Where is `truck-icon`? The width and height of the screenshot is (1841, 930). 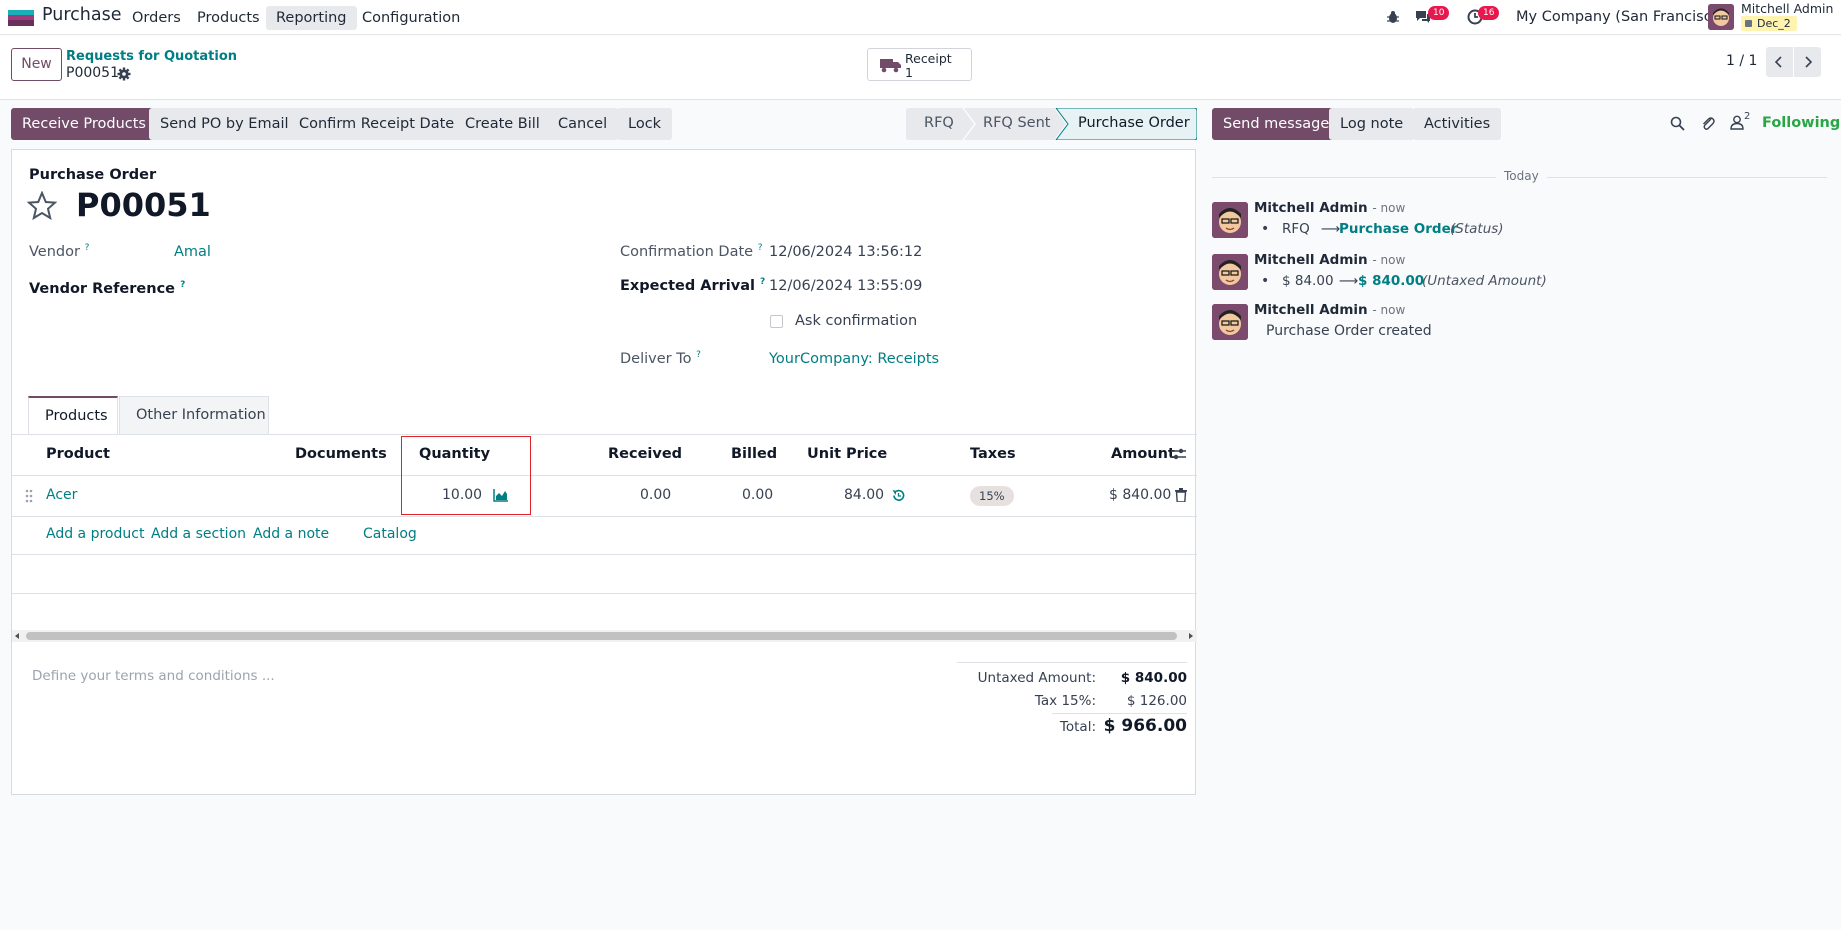 truck-icon is located at coordinates (890, 66).